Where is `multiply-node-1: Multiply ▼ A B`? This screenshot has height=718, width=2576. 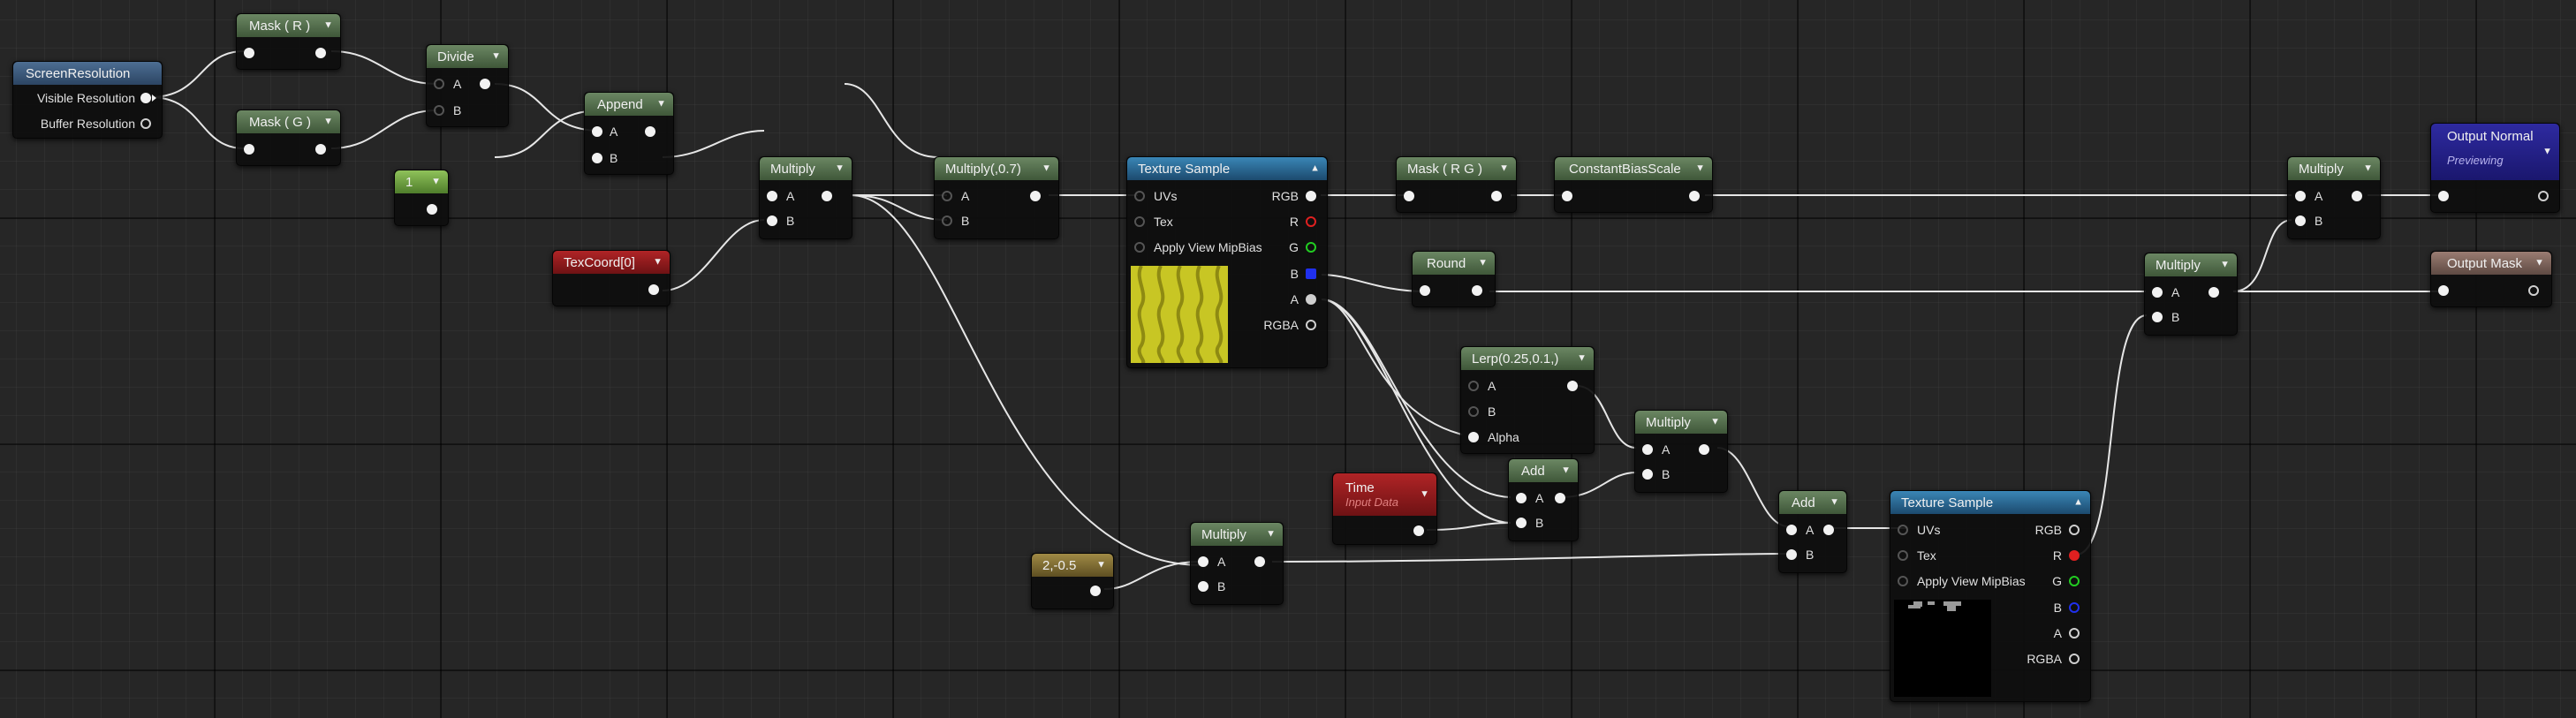 multiply-node-1: Multiply ▼ A B is located at coordinates (805, 197).